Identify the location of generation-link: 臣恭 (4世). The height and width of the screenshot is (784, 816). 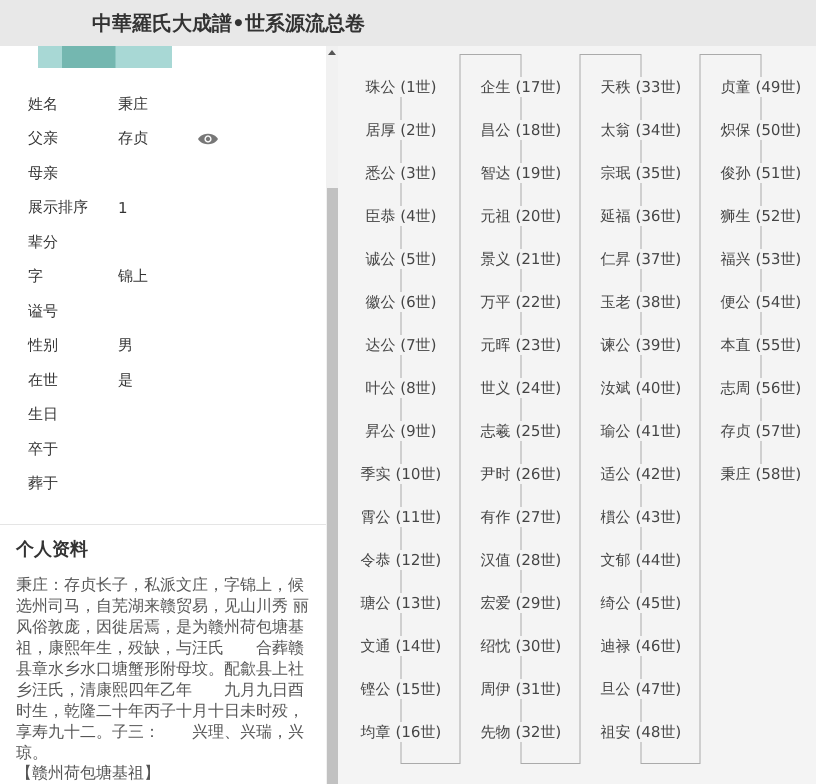
(400, 216).